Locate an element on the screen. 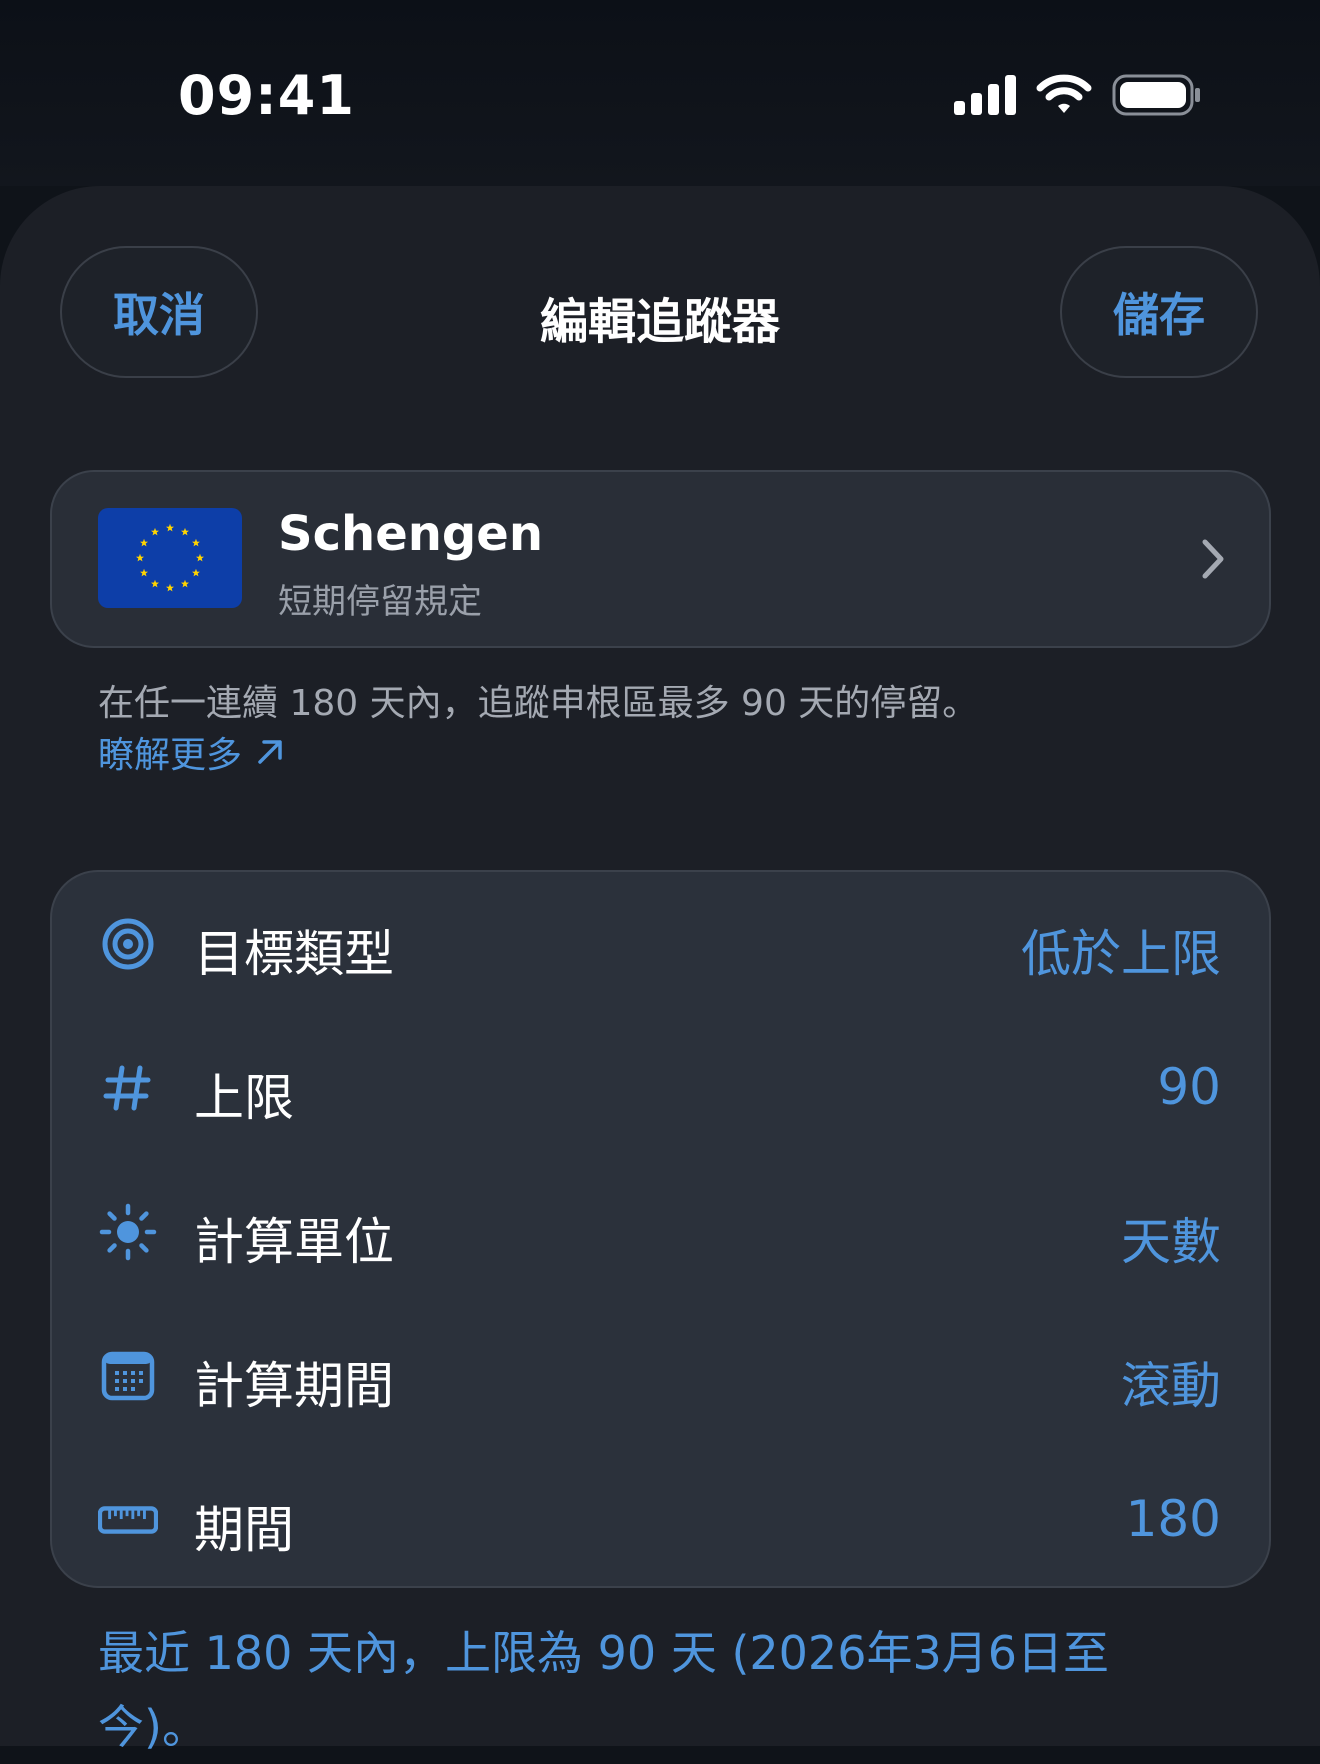 This screenshot has width=1320, height=1764. row-value: 天數 is located at coordinates (1171, 1242).